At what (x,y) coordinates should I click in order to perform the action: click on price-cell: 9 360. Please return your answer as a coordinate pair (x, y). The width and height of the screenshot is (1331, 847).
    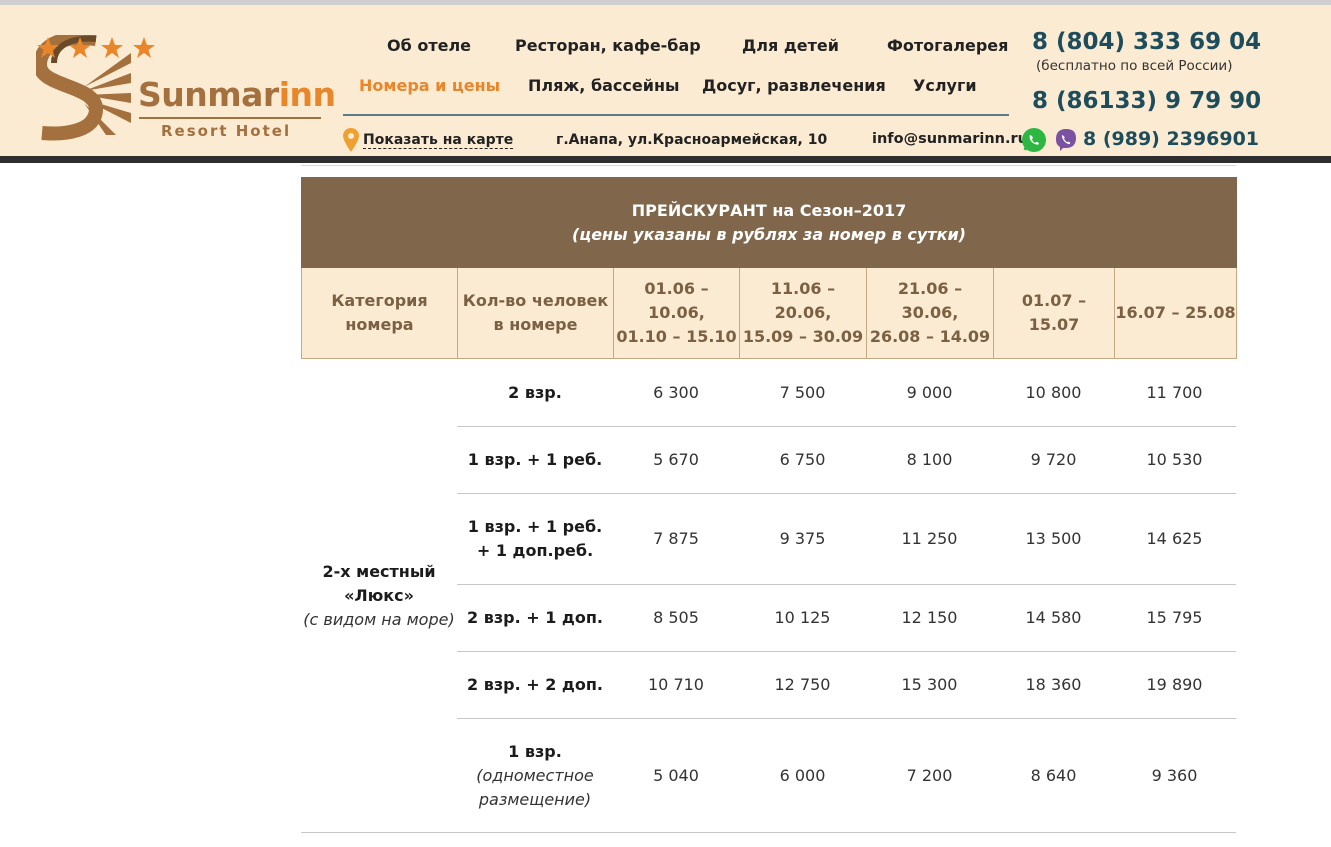
    Looking at the image, I should click on (1174, 775).